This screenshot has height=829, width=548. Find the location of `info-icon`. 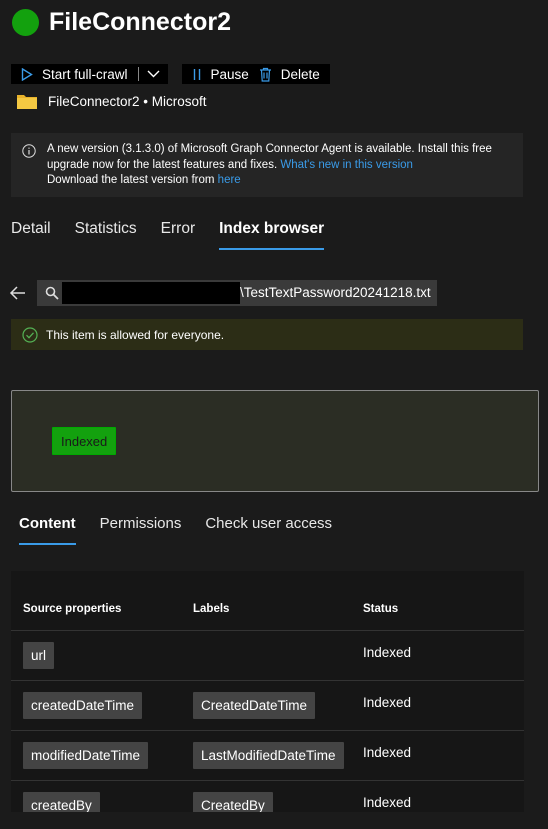

info-icon is located at coordinates (29, 151).